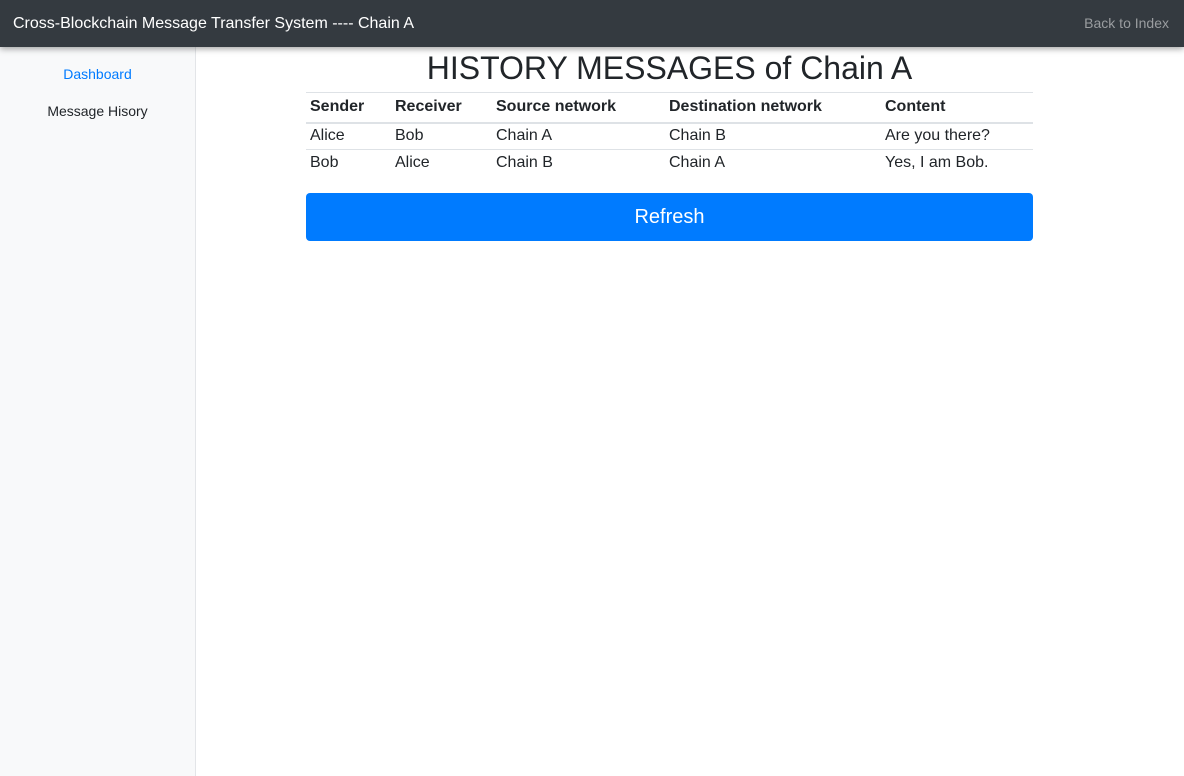 The width and height of the screenshot is (1184, 776). Describe the element at coordinates (578, 163) in the screenshot. I see `cell-source-network: Chain B` at that location.